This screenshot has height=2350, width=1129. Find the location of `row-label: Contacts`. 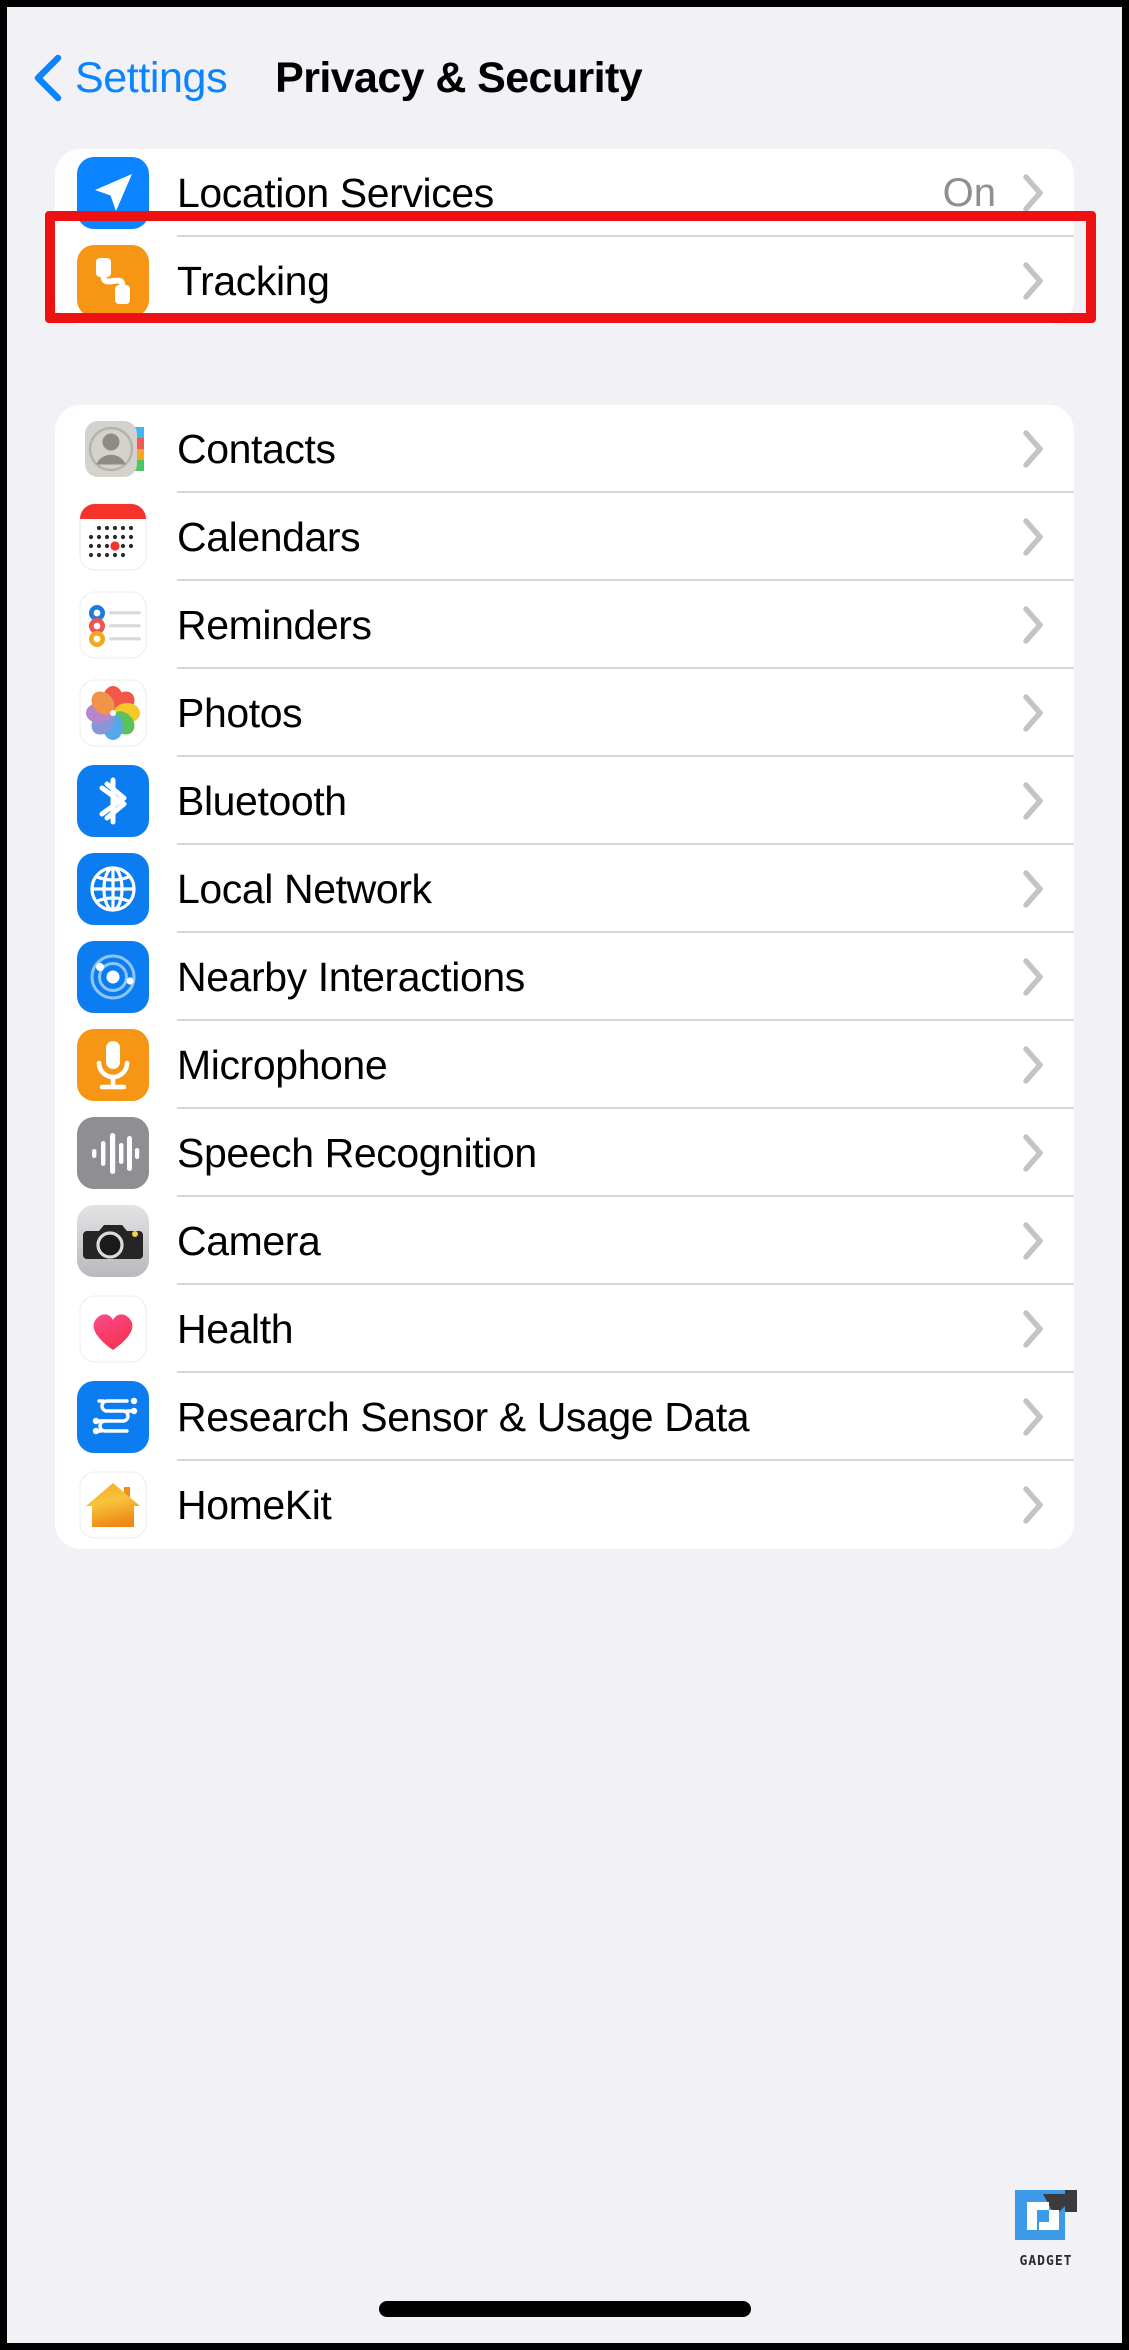

row-label: Contacts is located at coordinates (256, 448).